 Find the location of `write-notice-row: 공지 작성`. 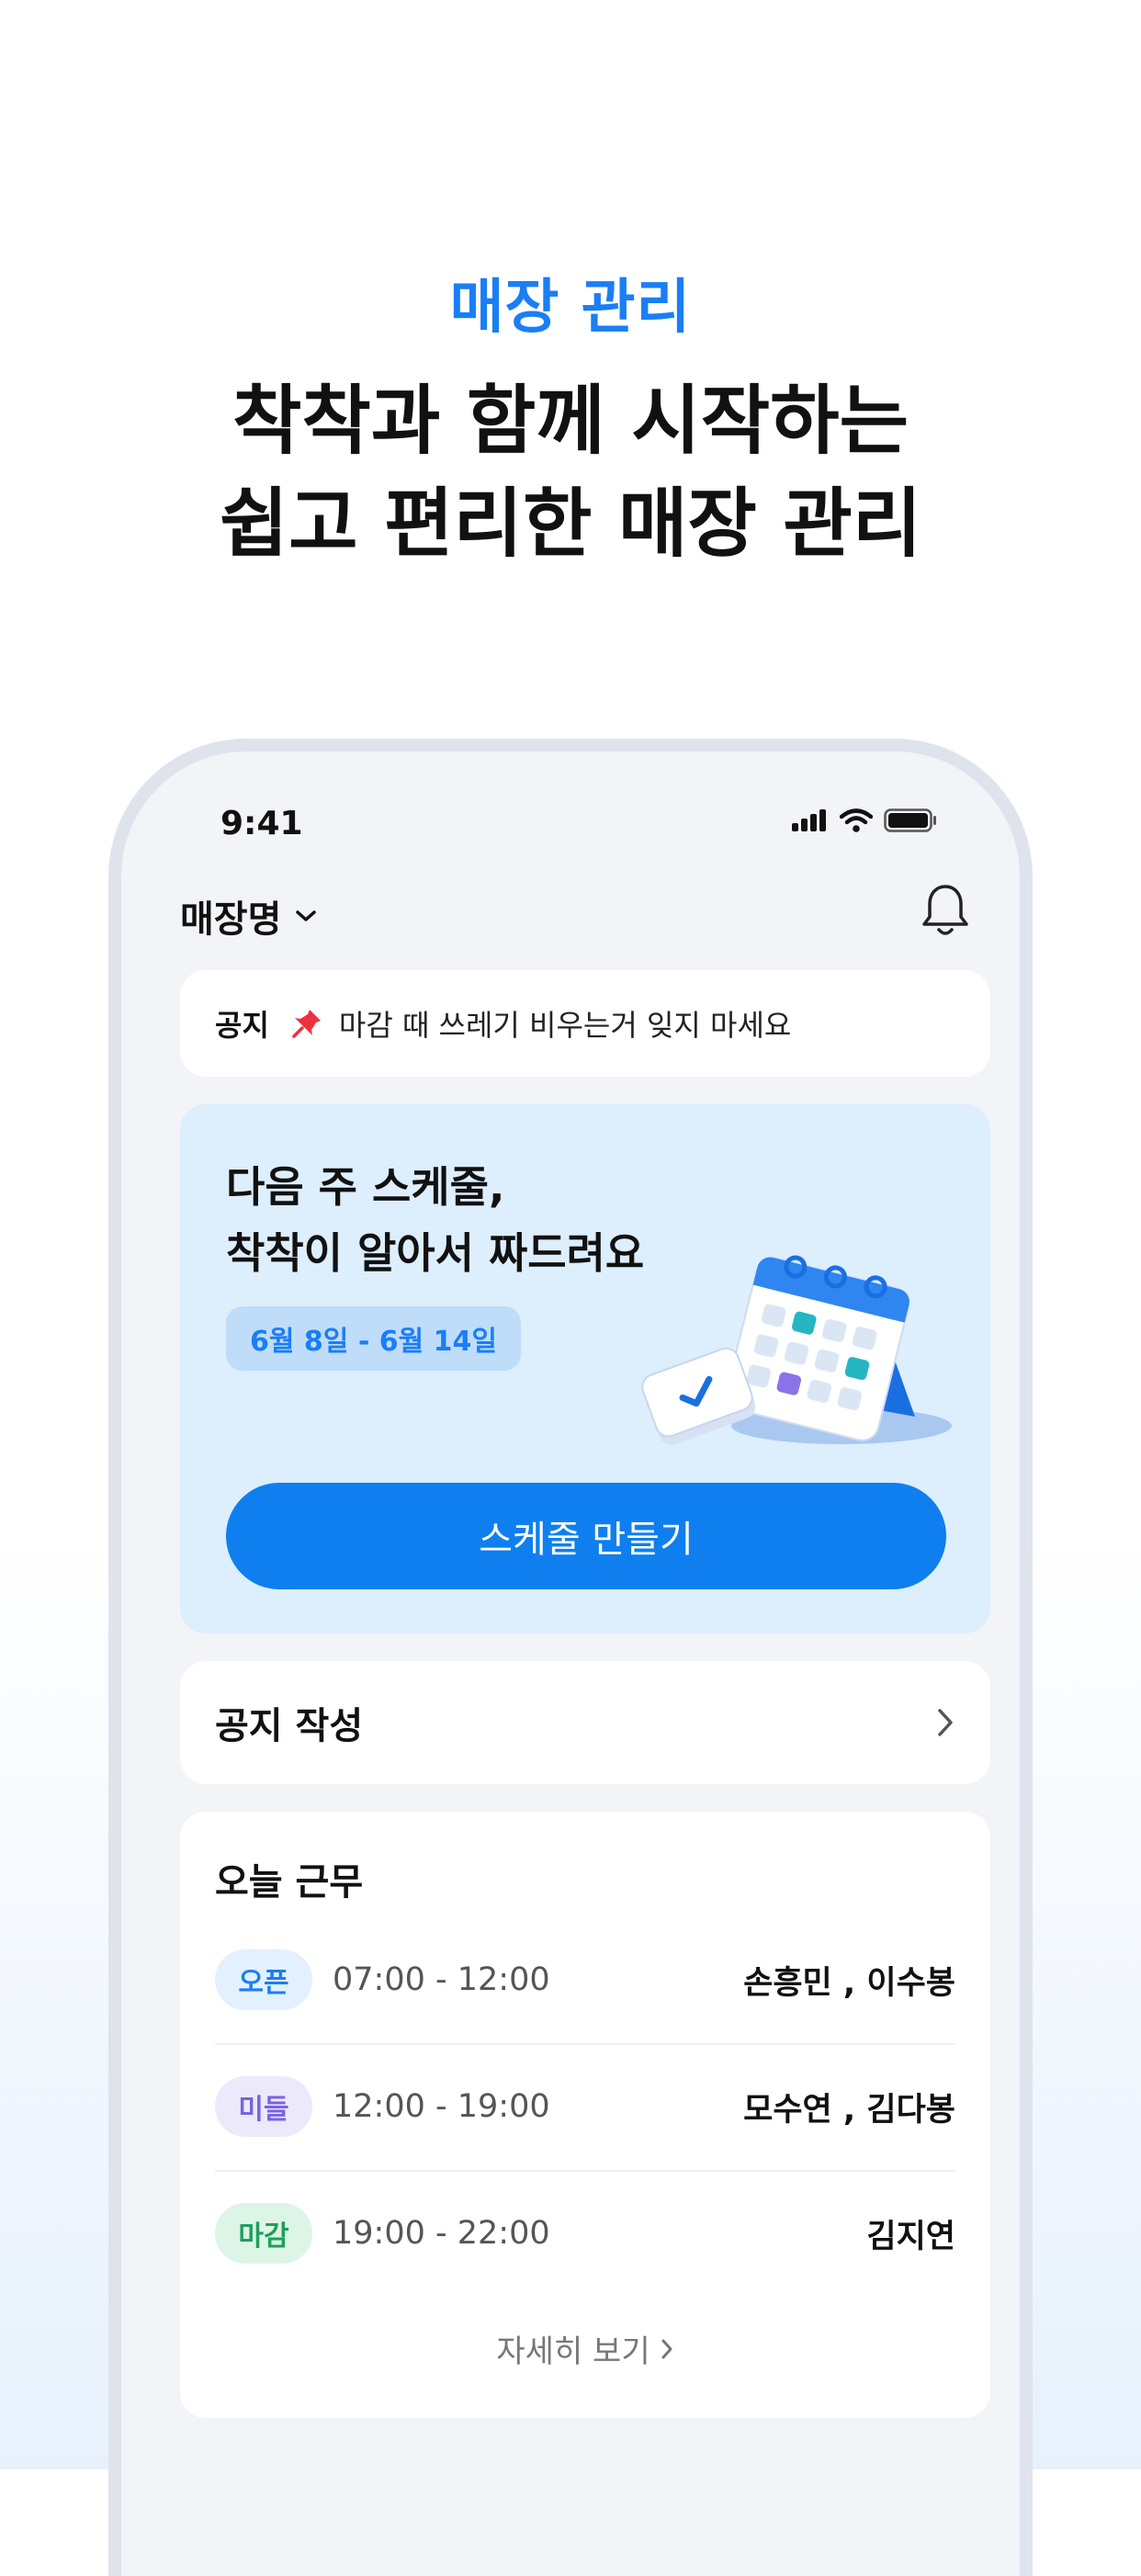

write-notice-row: 공지 작성 is located at coordinates (585, 1722).